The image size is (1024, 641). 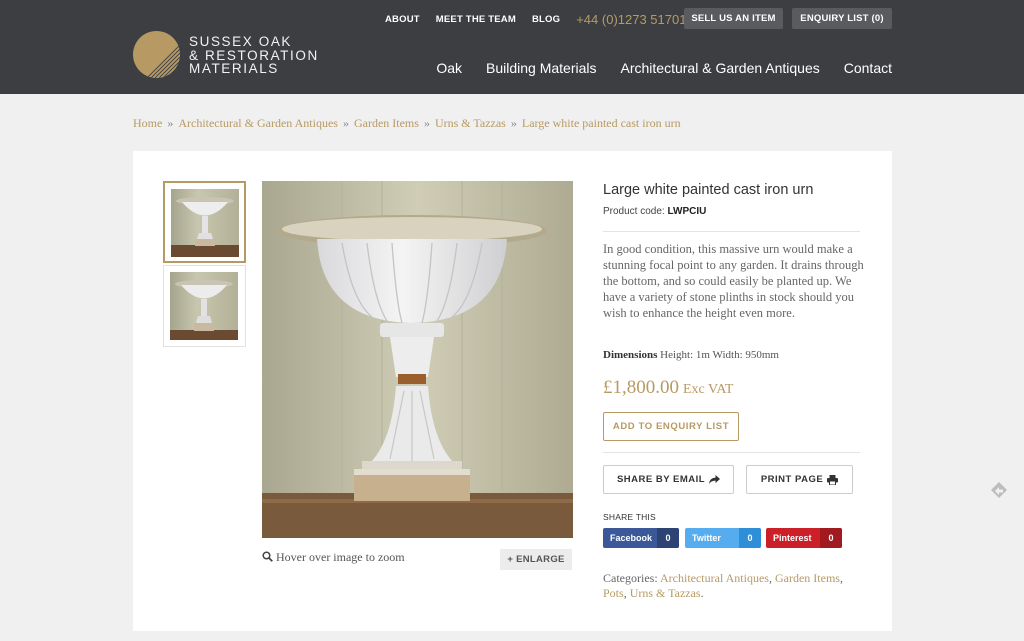 I want to click on product-code-value: LWPCIU, so click(x=687, y=211).